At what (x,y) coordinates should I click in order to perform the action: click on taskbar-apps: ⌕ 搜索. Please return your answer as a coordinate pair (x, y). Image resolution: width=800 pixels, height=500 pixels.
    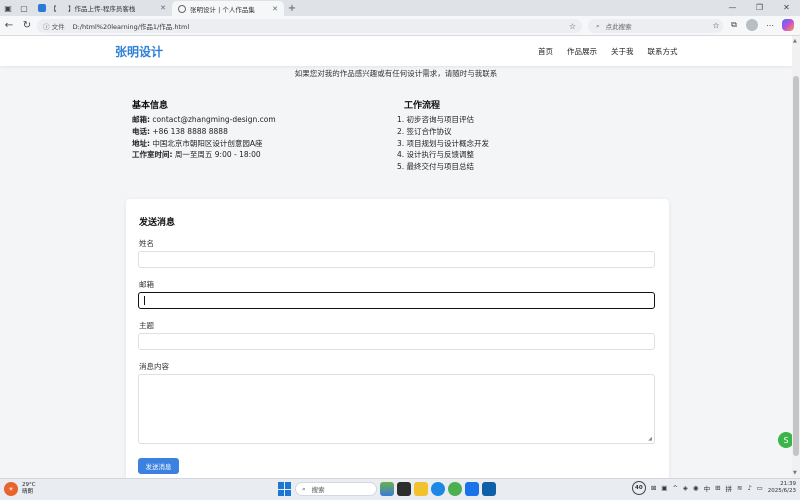
    Looking at the image, I should click on (387, 489).